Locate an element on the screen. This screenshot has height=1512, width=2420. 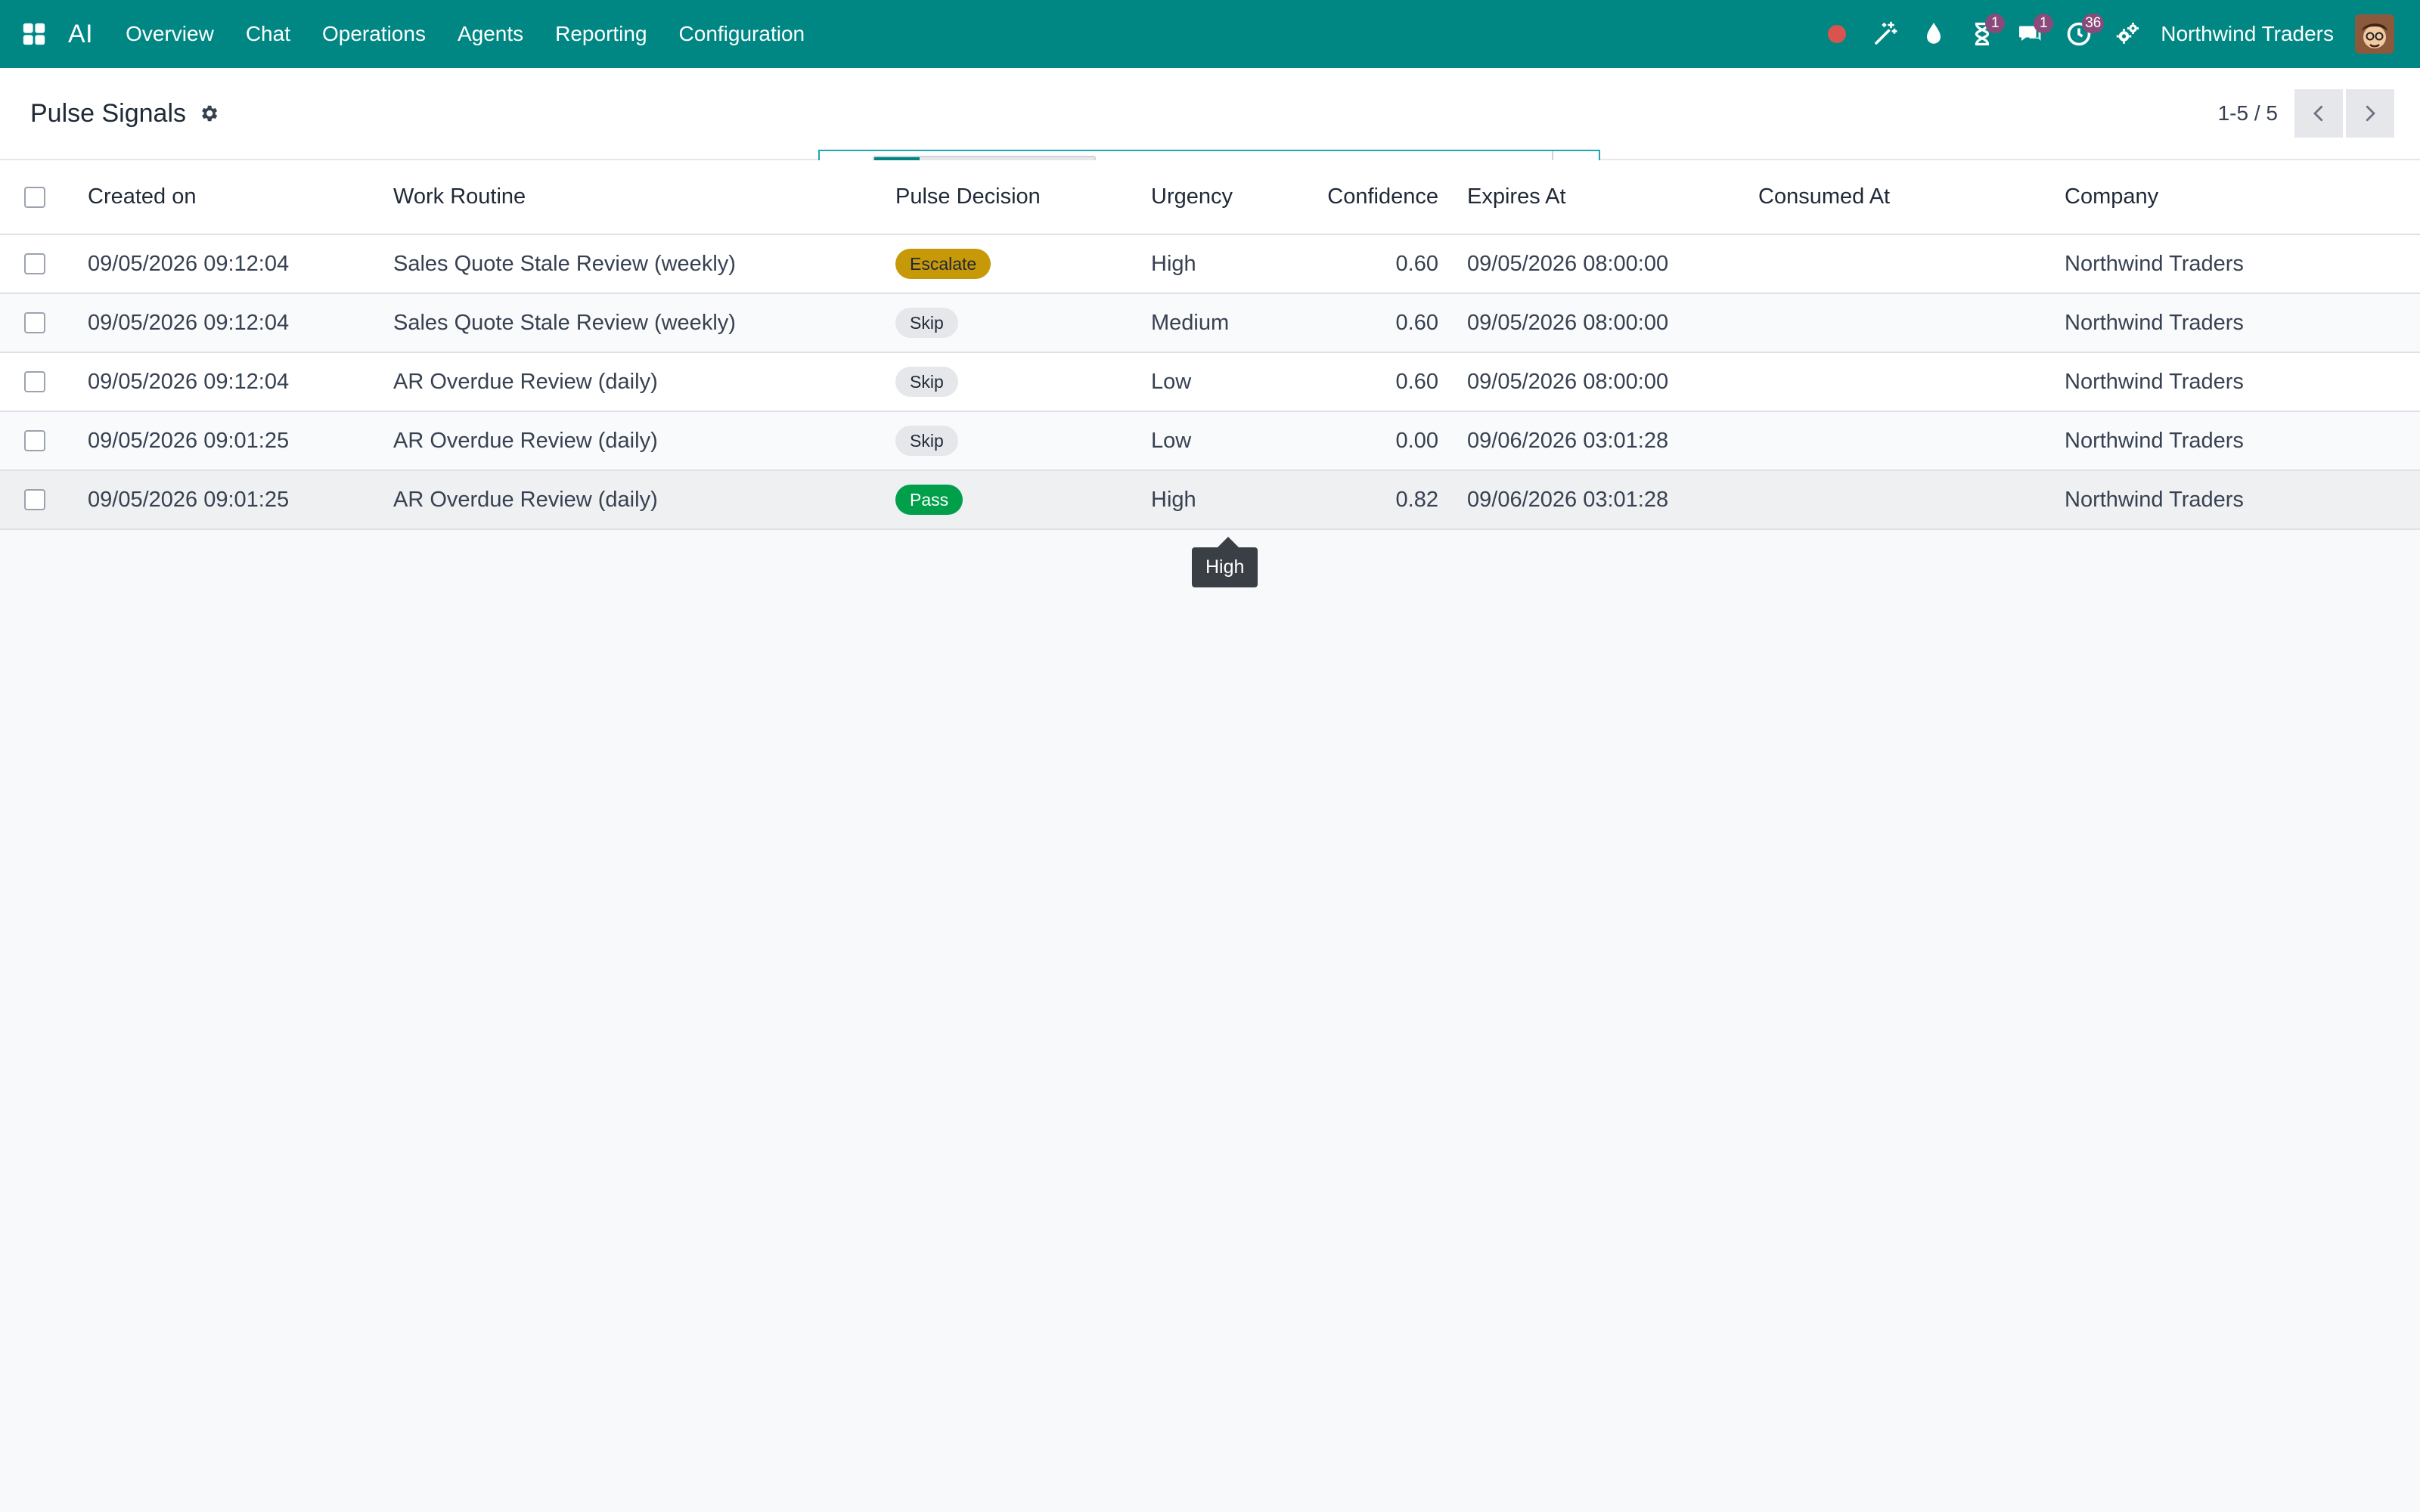
menu-item-chat: Chat is located at coordinates (268, 34).